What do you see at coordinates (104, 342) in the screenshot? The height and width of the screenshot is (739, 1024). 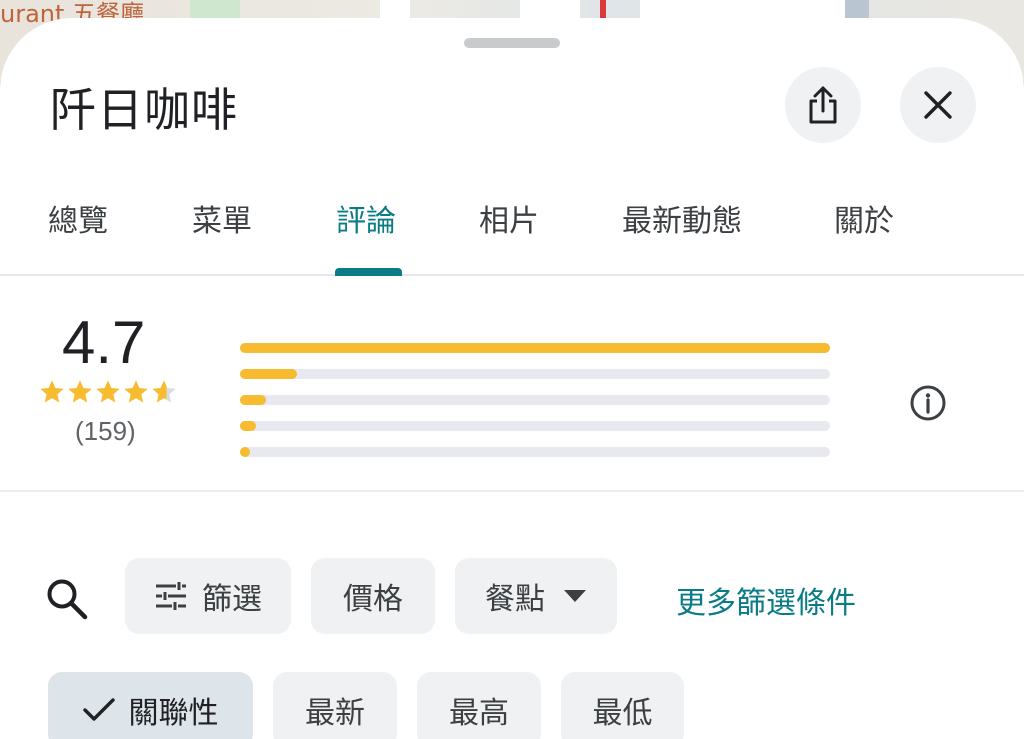 I see `rating-score: 4.7` at bounding box center [104, 342].